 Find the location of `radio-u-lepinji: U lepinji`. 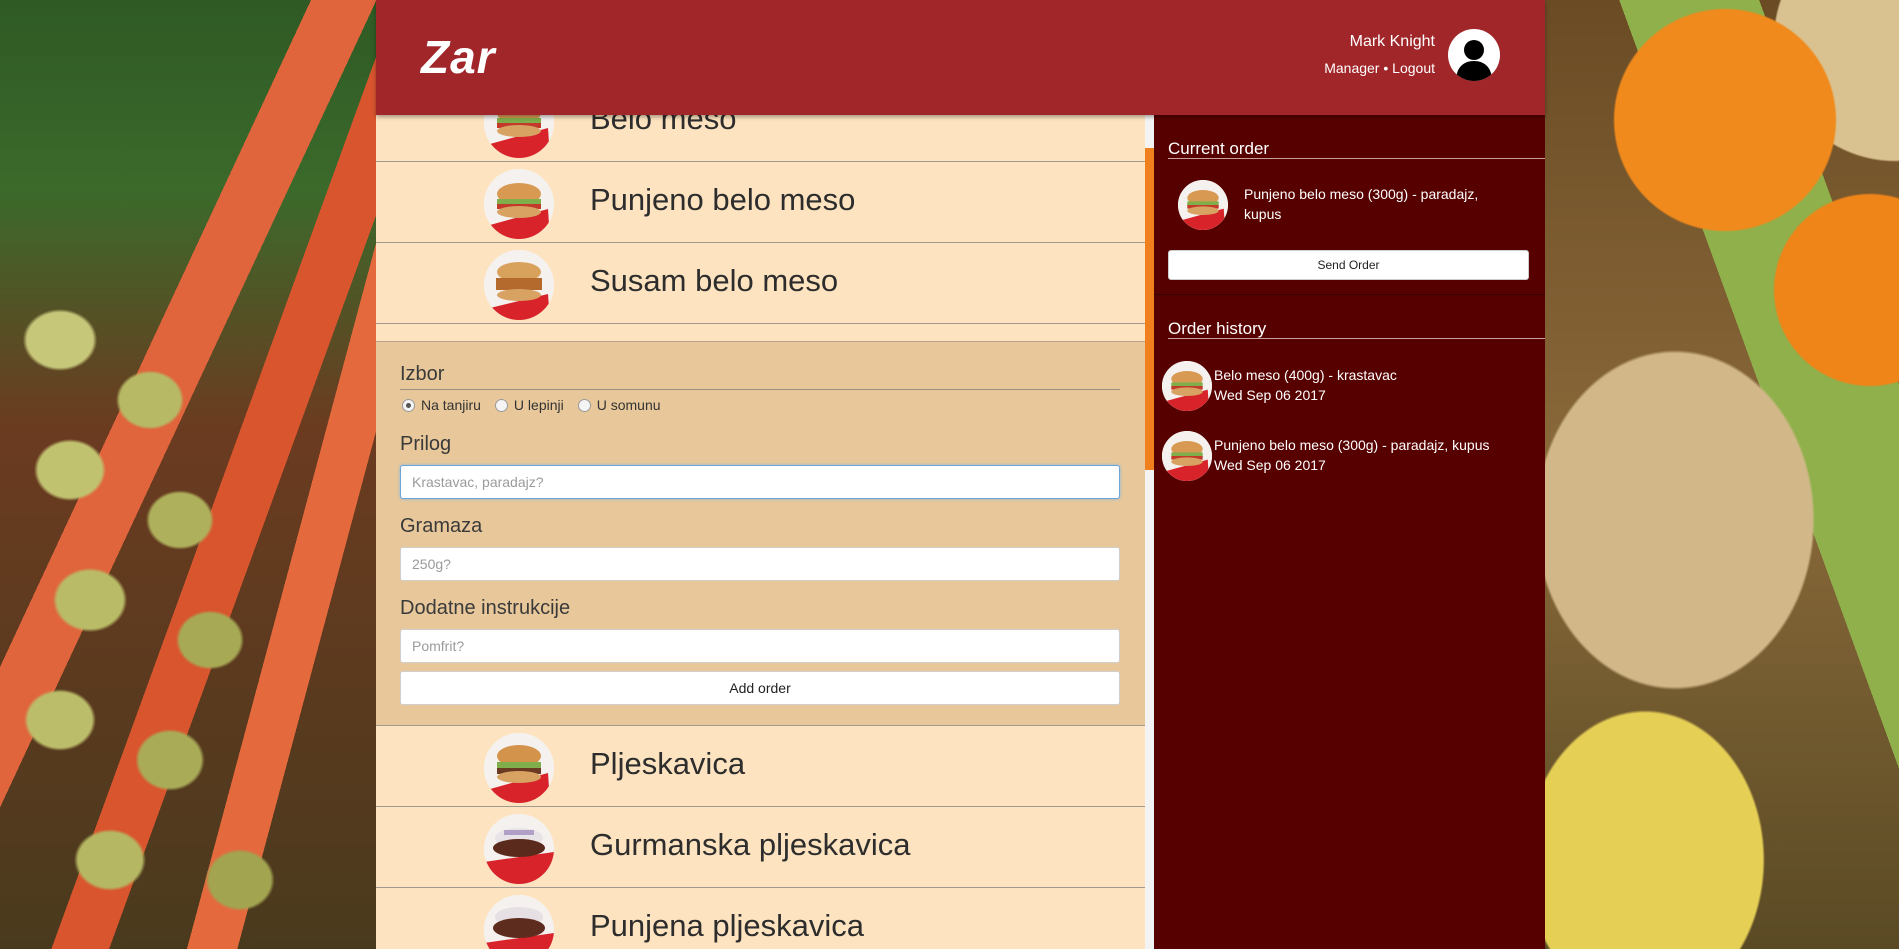

radio-u-lepinji: U lepinji is located at coordinates (529, 405).